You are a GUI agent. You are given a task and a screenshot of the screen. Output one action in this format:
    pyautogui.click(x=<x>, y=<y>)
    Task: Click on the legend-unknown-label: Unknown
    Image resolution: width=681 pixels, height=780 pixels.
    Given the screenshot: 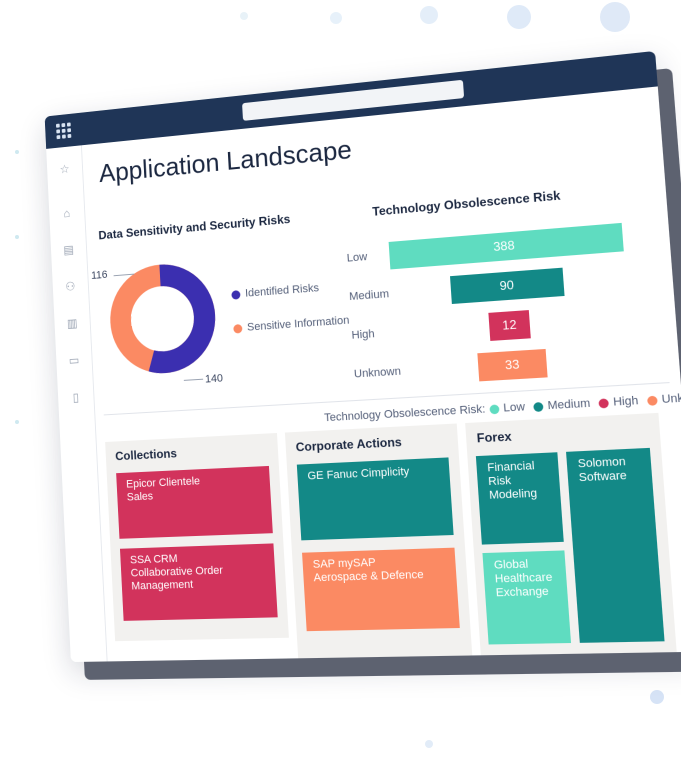 What is the action you would take?
    pyautogui.click(x=671, y=398)
    